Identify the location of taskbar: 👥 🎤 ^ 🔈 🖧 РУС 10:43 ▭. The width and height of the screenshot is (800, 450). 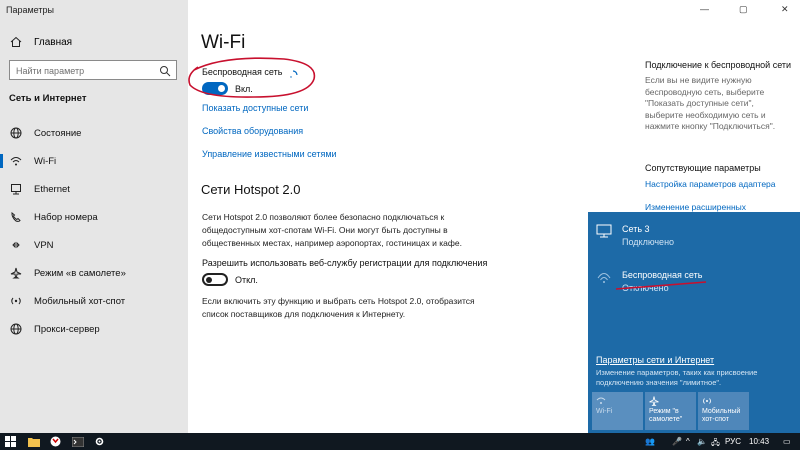
(400, 441).